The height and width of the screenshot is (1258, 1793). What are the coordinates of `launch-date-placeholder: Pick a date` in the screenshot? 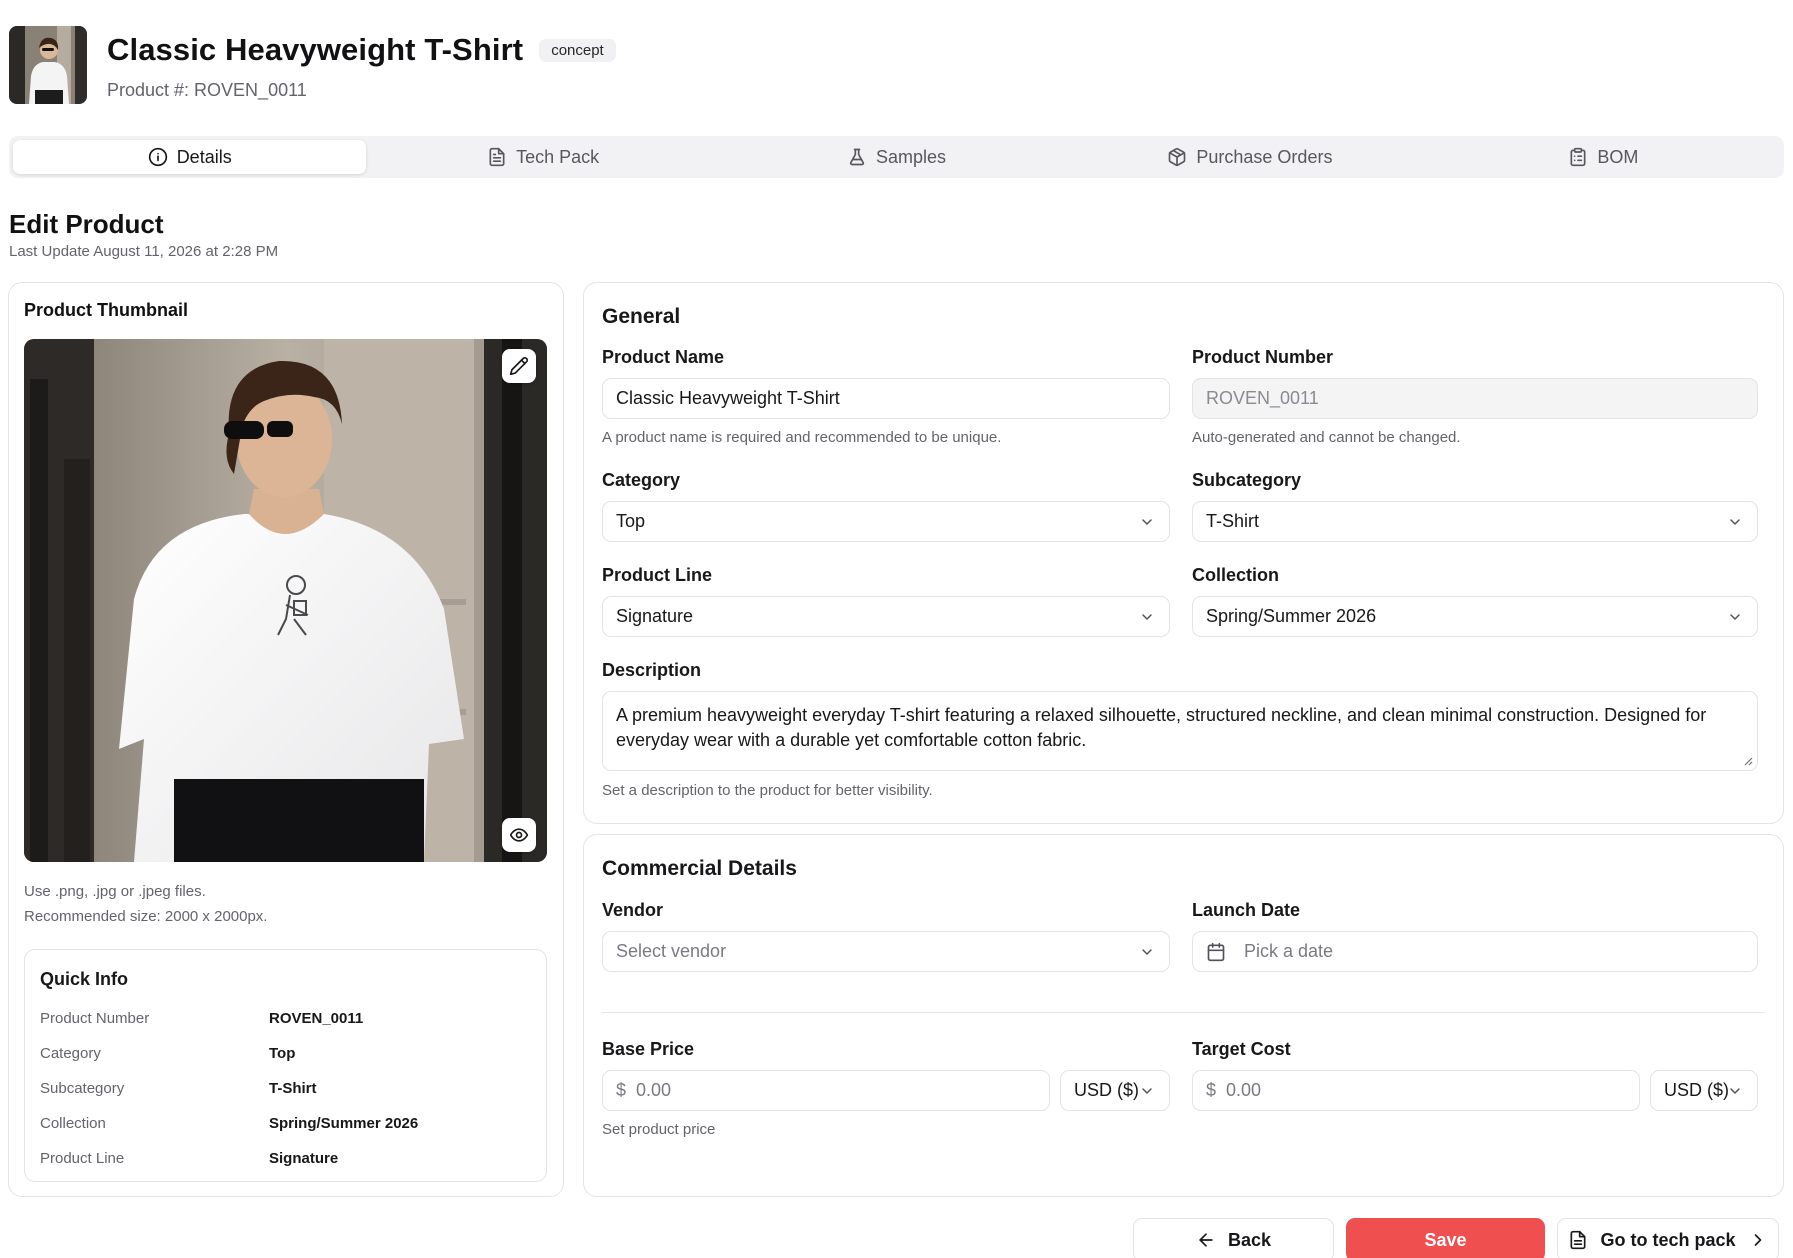 It's located at (1289, 951).